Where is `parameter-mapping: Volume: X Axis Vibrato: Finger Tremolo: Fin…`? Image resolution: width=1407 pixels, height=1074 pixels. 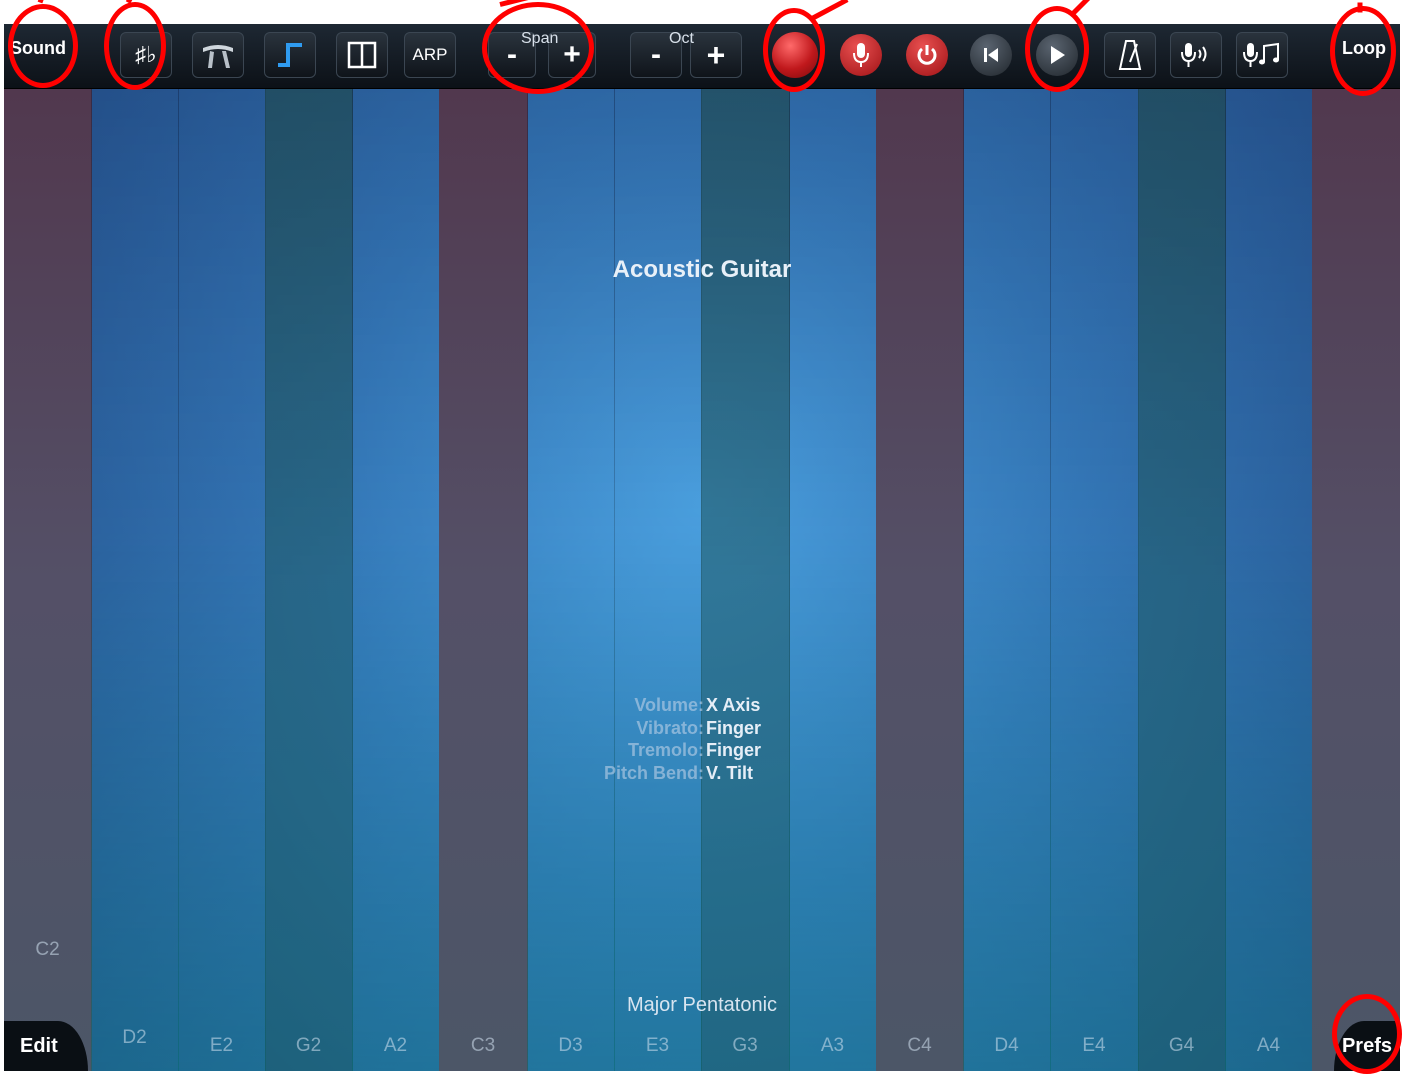
parameter-mapping: Volume: X Axis Vibrato: Finger Tremolo: Fin… is located at coordinates (662, 739).